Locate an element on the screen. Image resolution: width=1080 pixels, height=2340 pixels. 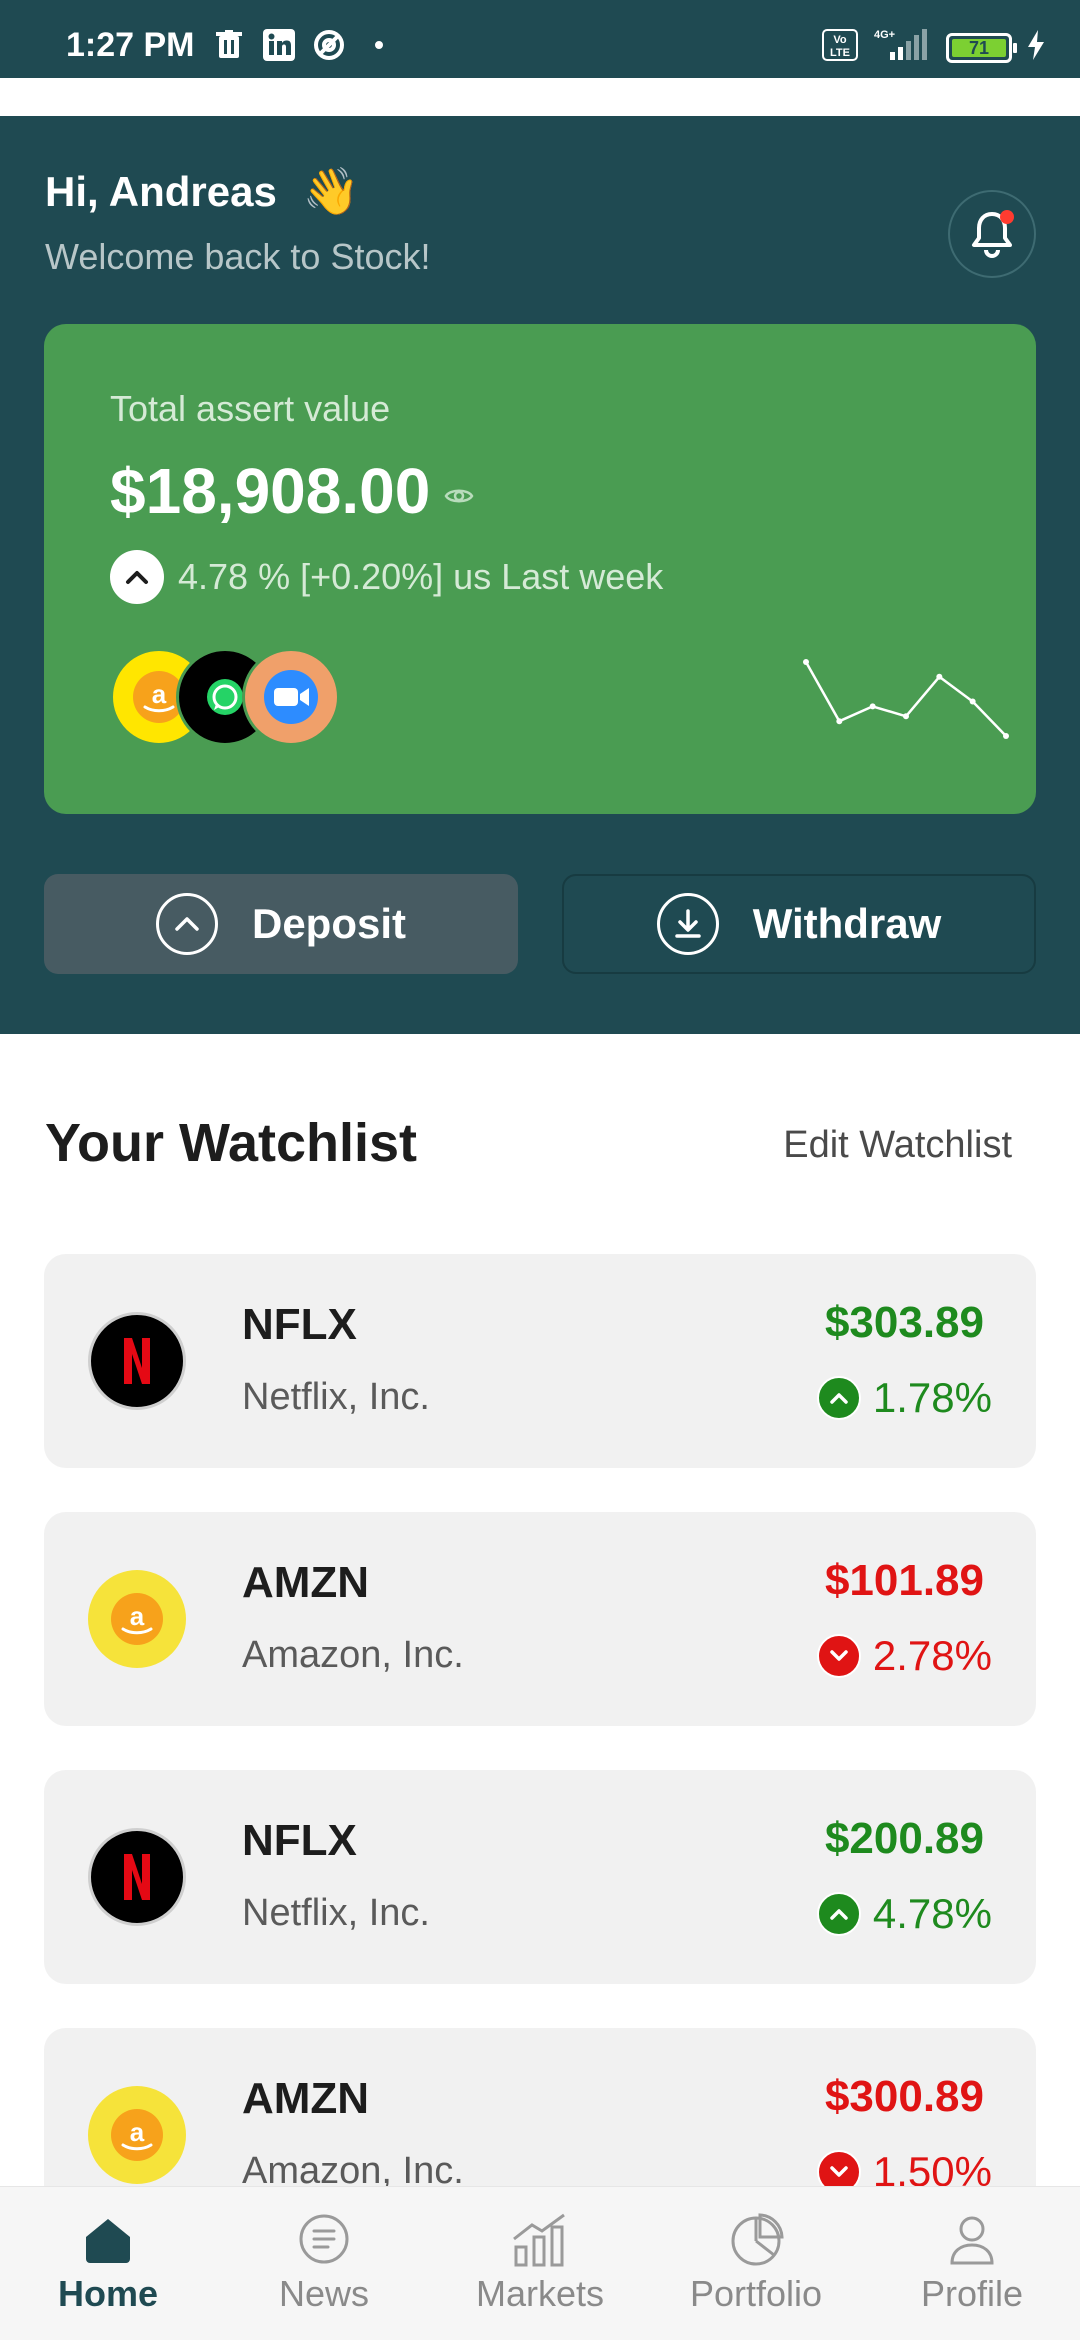
at-sign-icon is located at coordinates (329, 45).